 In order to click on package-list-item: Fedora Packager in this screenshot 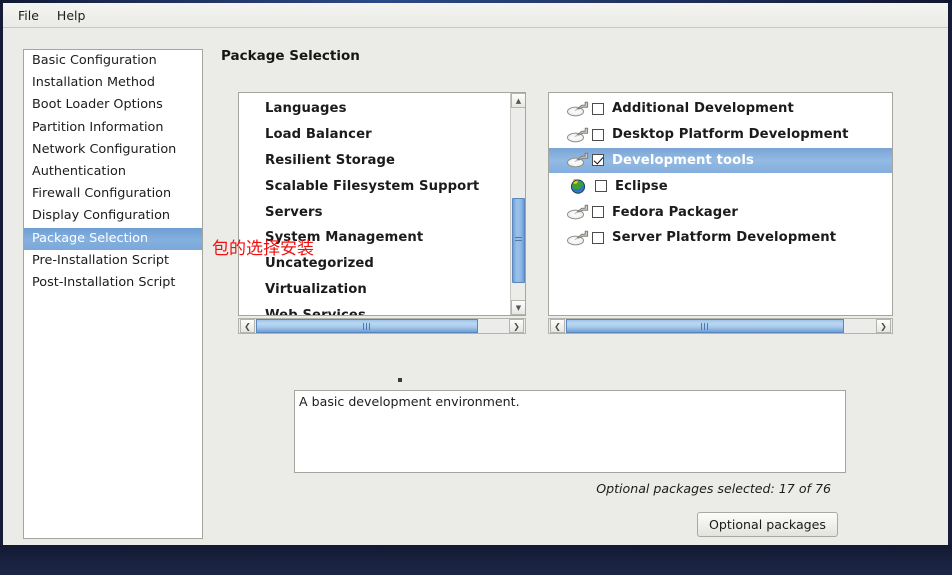, I will do `click(720, 212)`.